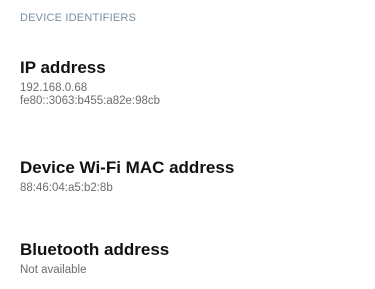  Describe the element at coordinates (54, 88) in the screenshot. I see `ipv4-address-value: 192.168.0.68` at that location.